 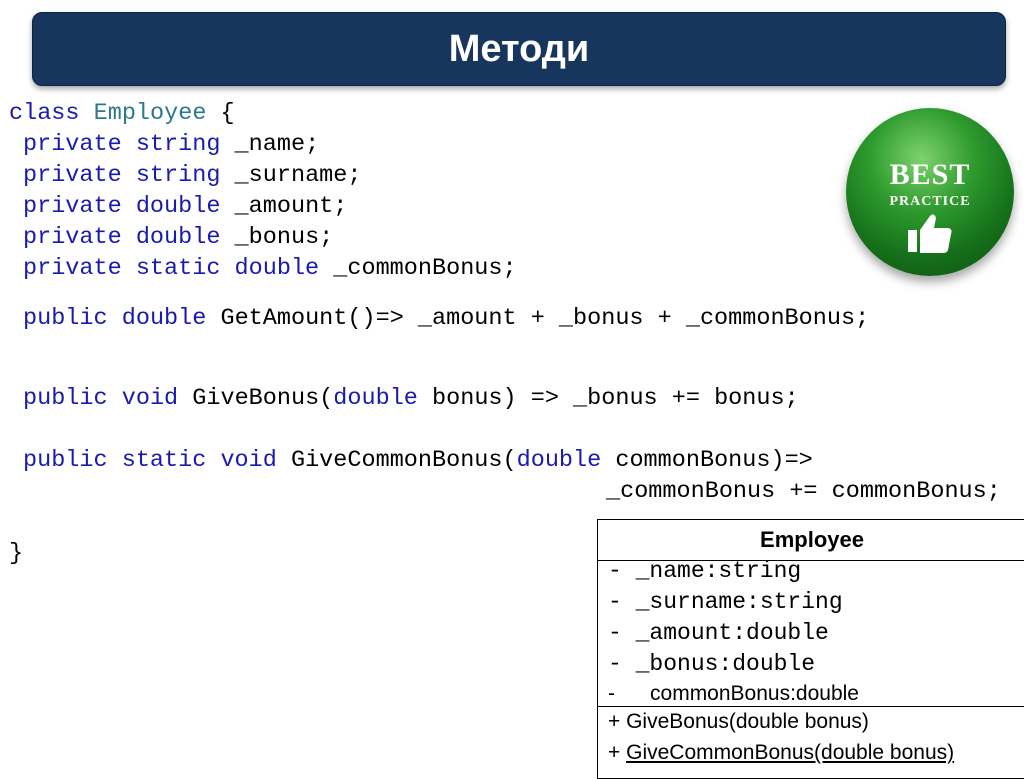 I want to click on uml-method-prefix: +, so click(x=617, y=752).